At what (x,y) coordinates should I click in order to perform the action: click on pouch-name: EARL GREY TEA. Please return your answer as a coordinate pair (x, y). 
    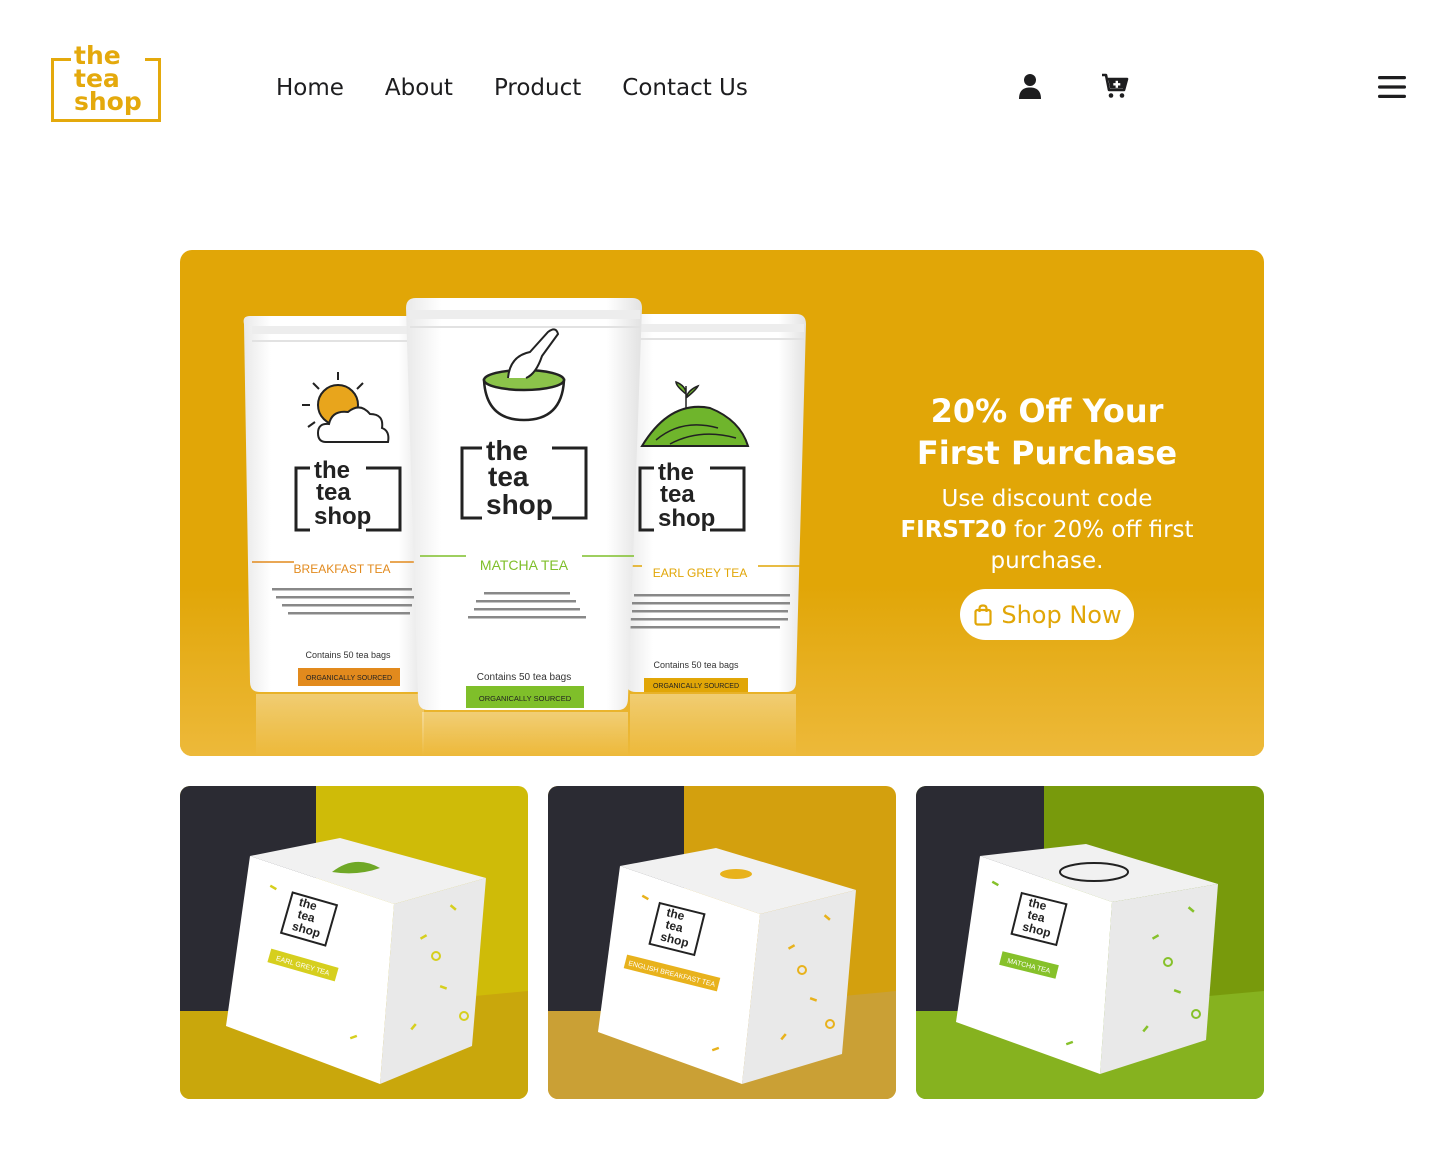
    Looking at the image, I should click on (700, 573).